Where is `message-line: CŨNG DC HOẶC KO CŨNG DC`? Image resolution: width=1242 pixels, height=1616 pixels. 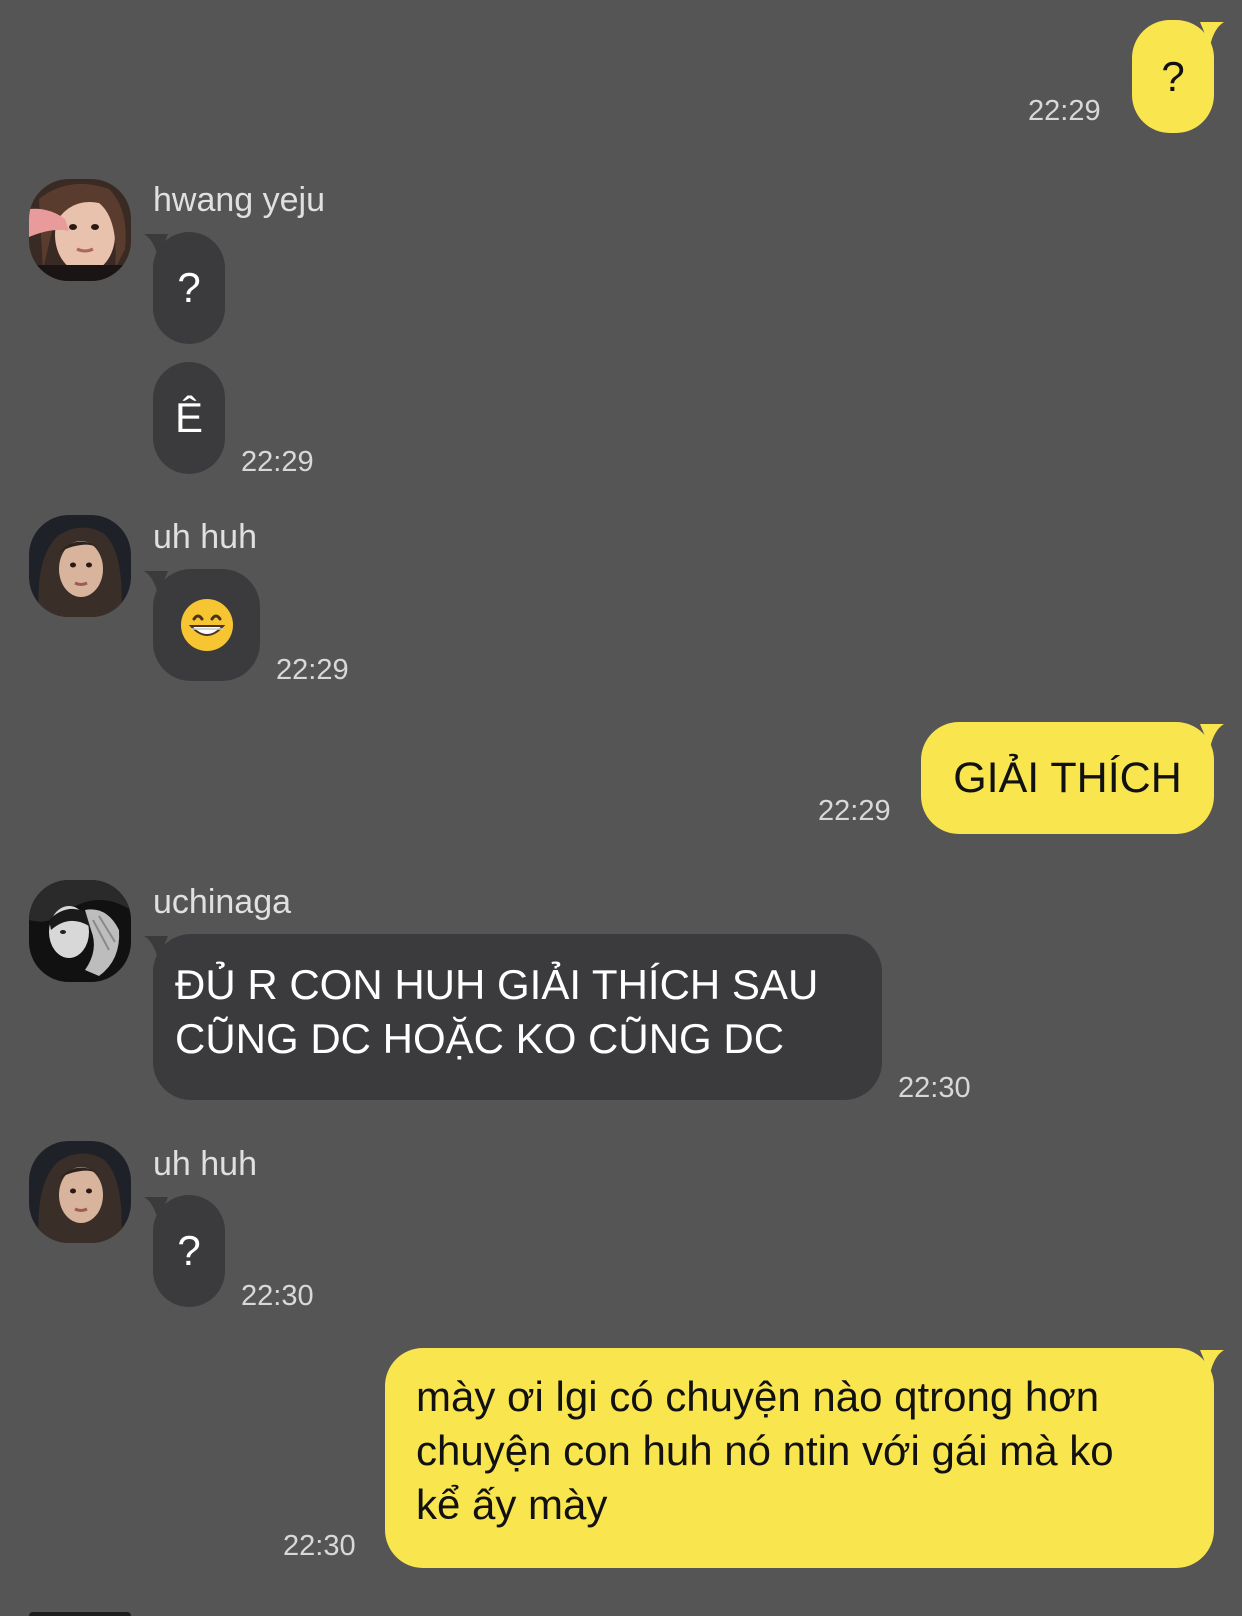 message-line: CŨNG DC HOẶC KO CŨNG DC is located at coordinates (480, 1038).